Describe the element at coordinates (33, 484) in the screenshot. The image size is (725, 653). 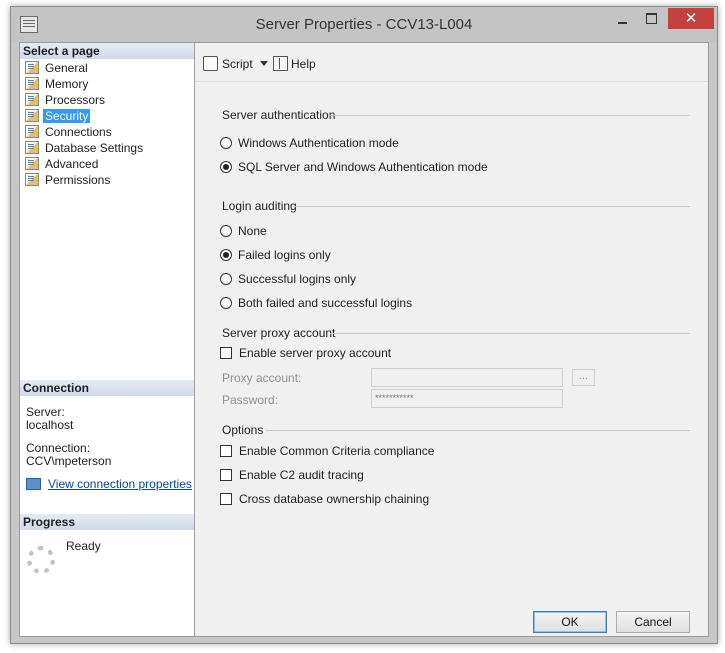
I see `connection-properties-icon` at that location.